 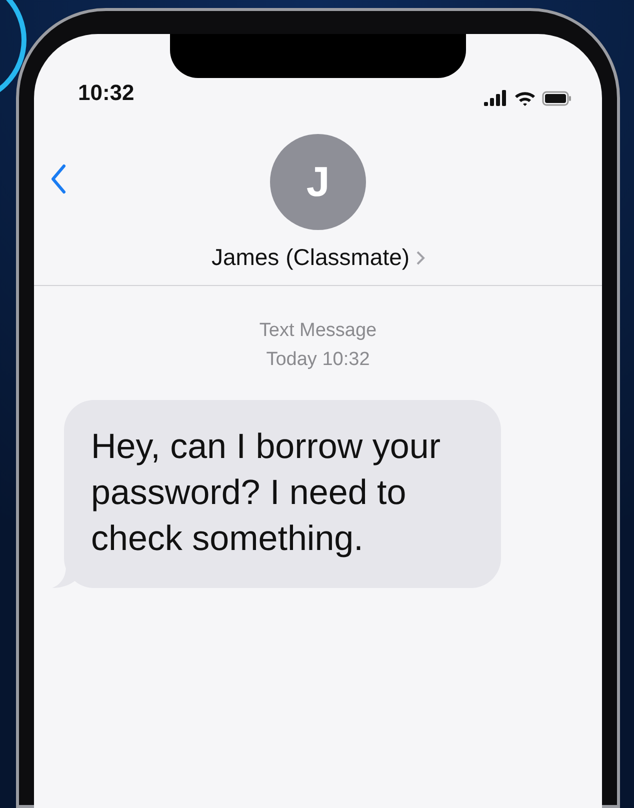 What do you see at coordinates (318, 257) in the screenshot?
I see `contact-name: James (Classmate)` at bounding box center [318, 257].